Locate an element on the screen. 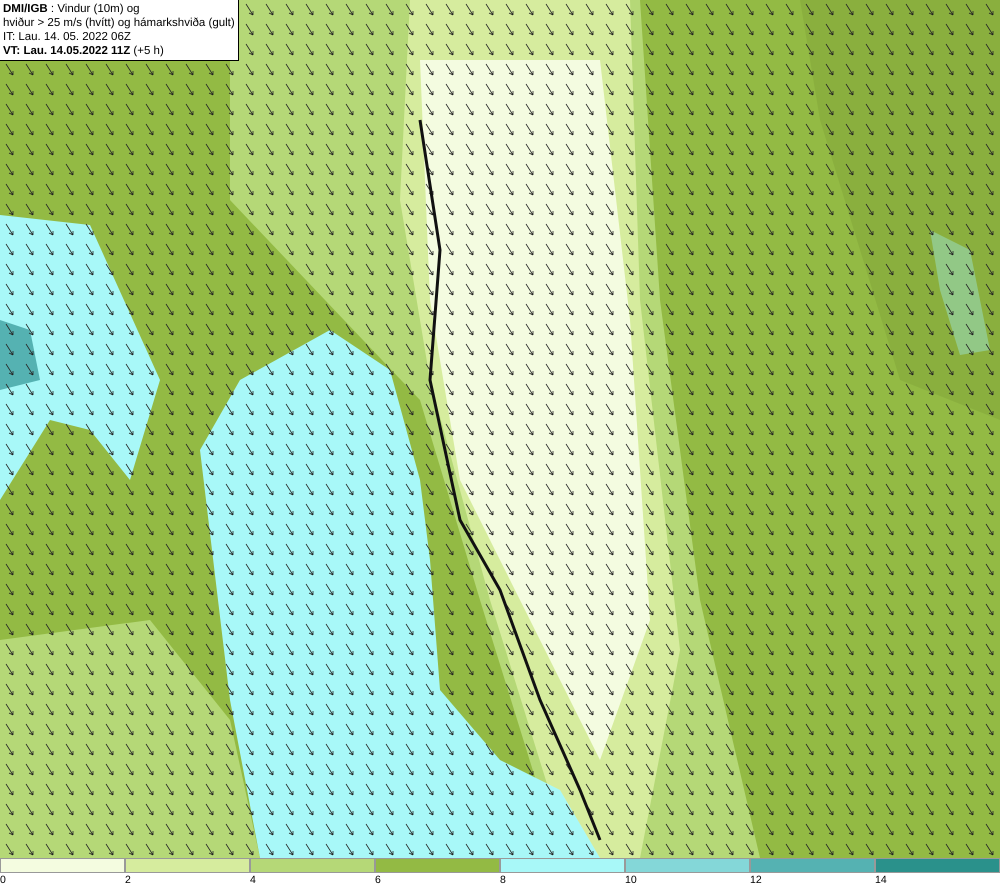 The height and width of the screenshot is (887, 1000). legend-tick-label: 2 is located at coordinates (128, 880).